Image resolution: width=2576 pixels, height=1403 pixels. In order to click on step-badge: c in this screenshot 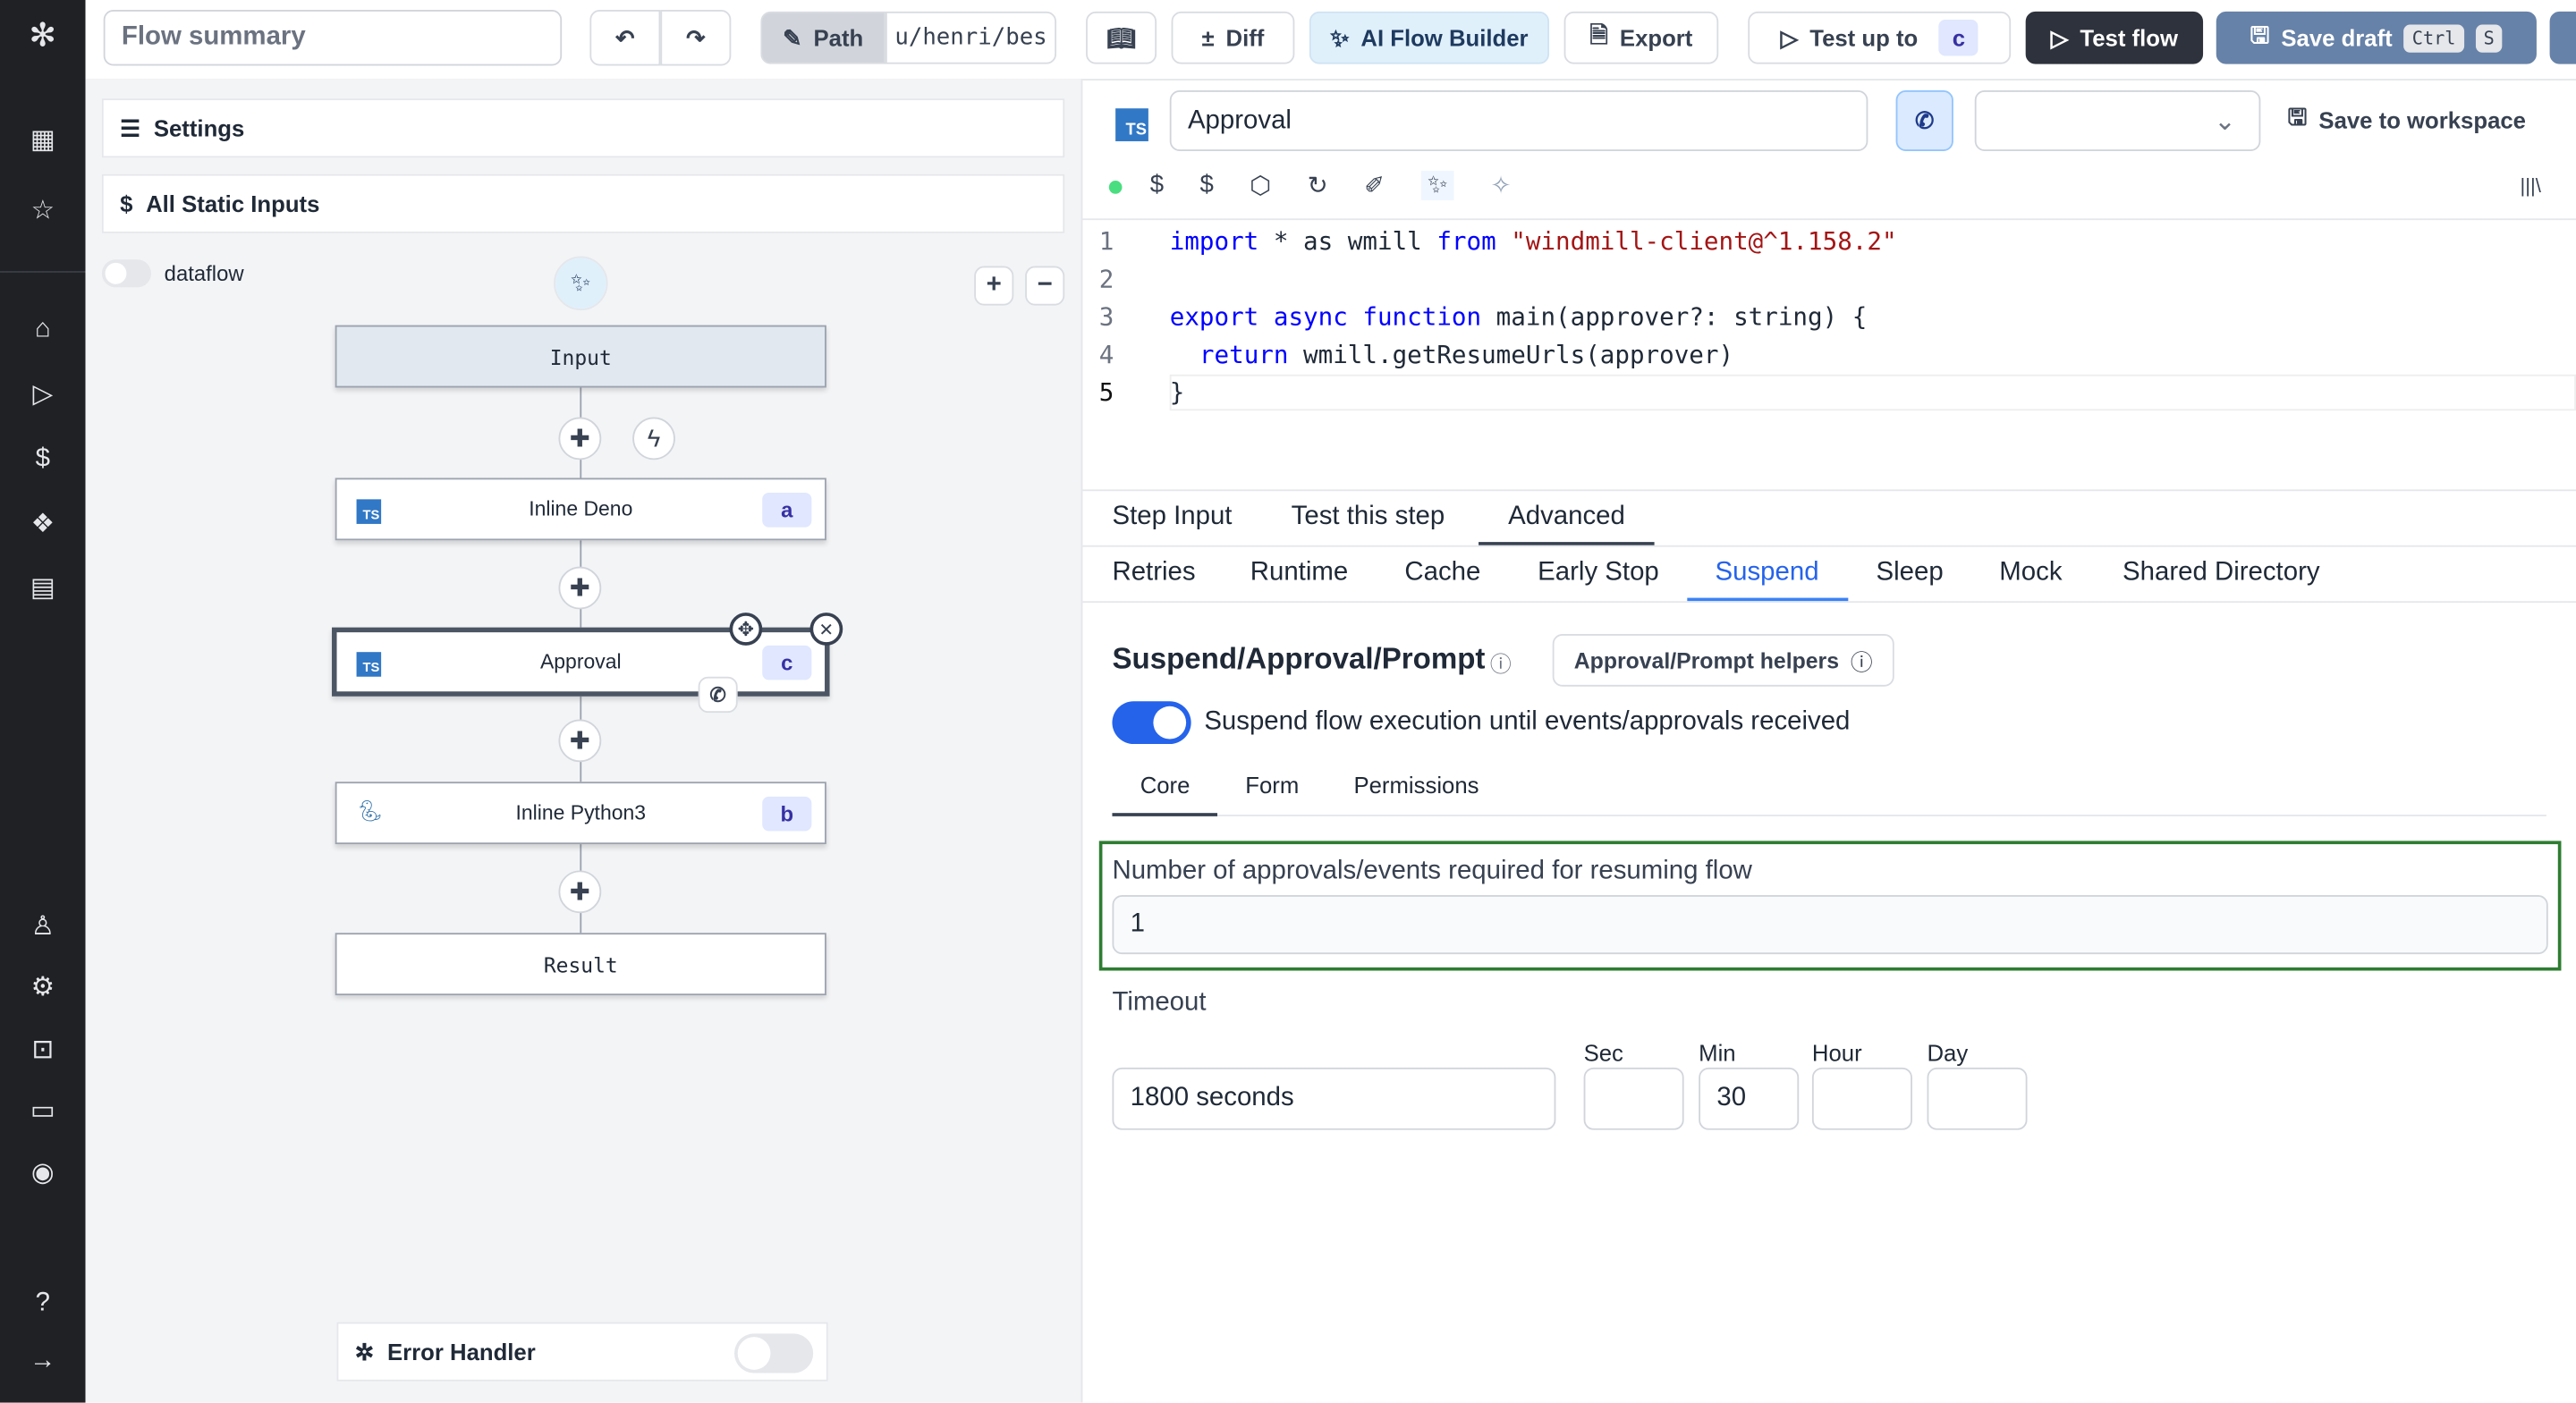, I will do `click(1959, 38)`.